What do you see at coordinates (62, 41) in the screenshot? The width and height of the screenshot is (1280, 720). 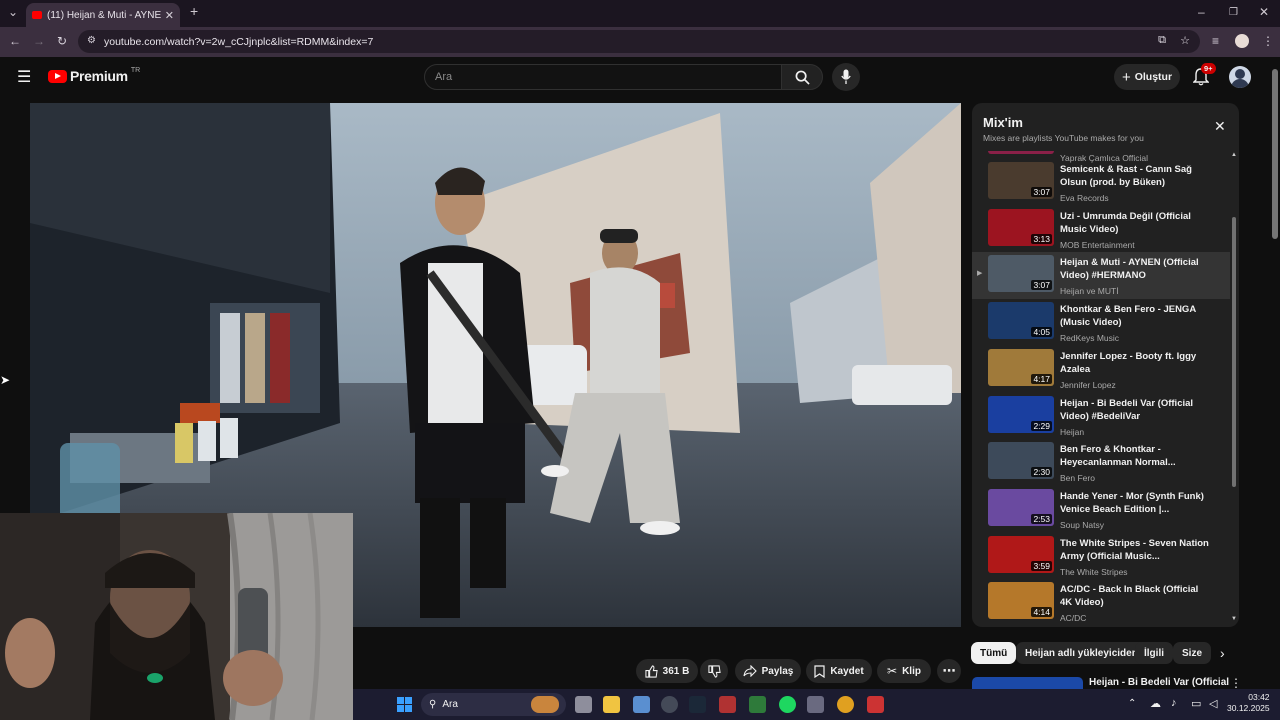 I see `reload-icon: ↻` at bounding box center [62, 41].